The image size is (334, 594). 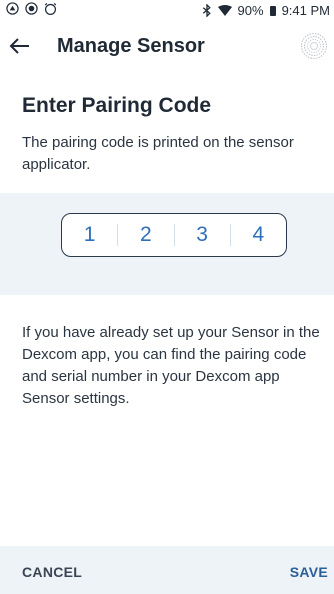 What do you see at coordinates (174, 235) in the screenshot?
I see `pairing-code-input: 1 2 3 4` at bounding box center [174, 235].